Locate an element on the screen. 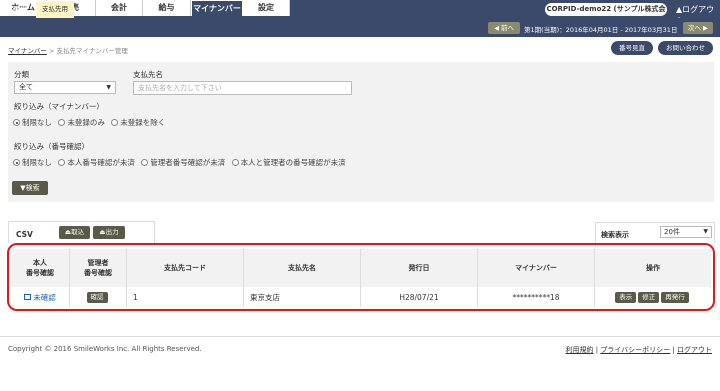 The width and height of the screenshot is (720, 391). col-issue-date: 発行日 is located at coordinates (419, 268).